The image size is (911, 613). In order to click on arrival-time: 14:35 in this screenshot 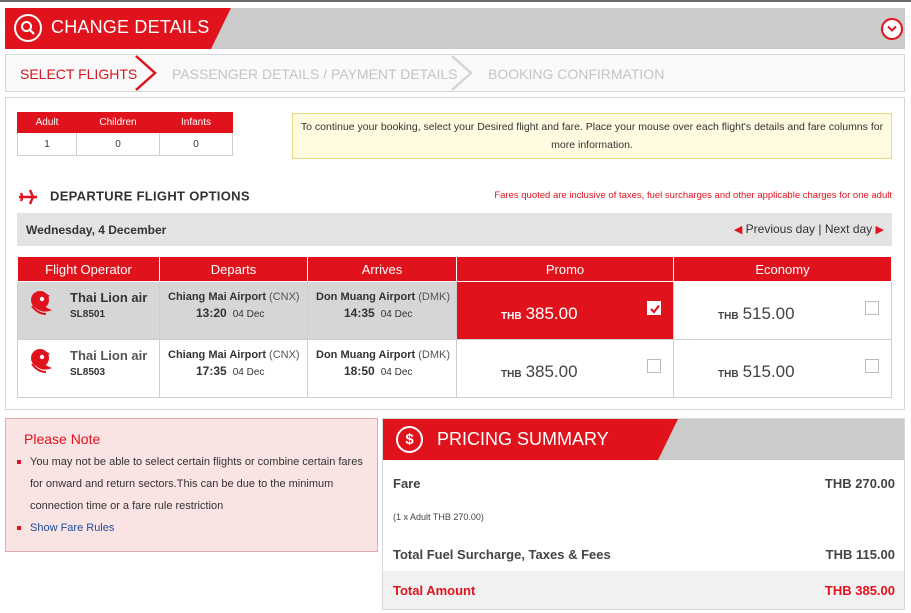, I will do `click(359, 313)`.